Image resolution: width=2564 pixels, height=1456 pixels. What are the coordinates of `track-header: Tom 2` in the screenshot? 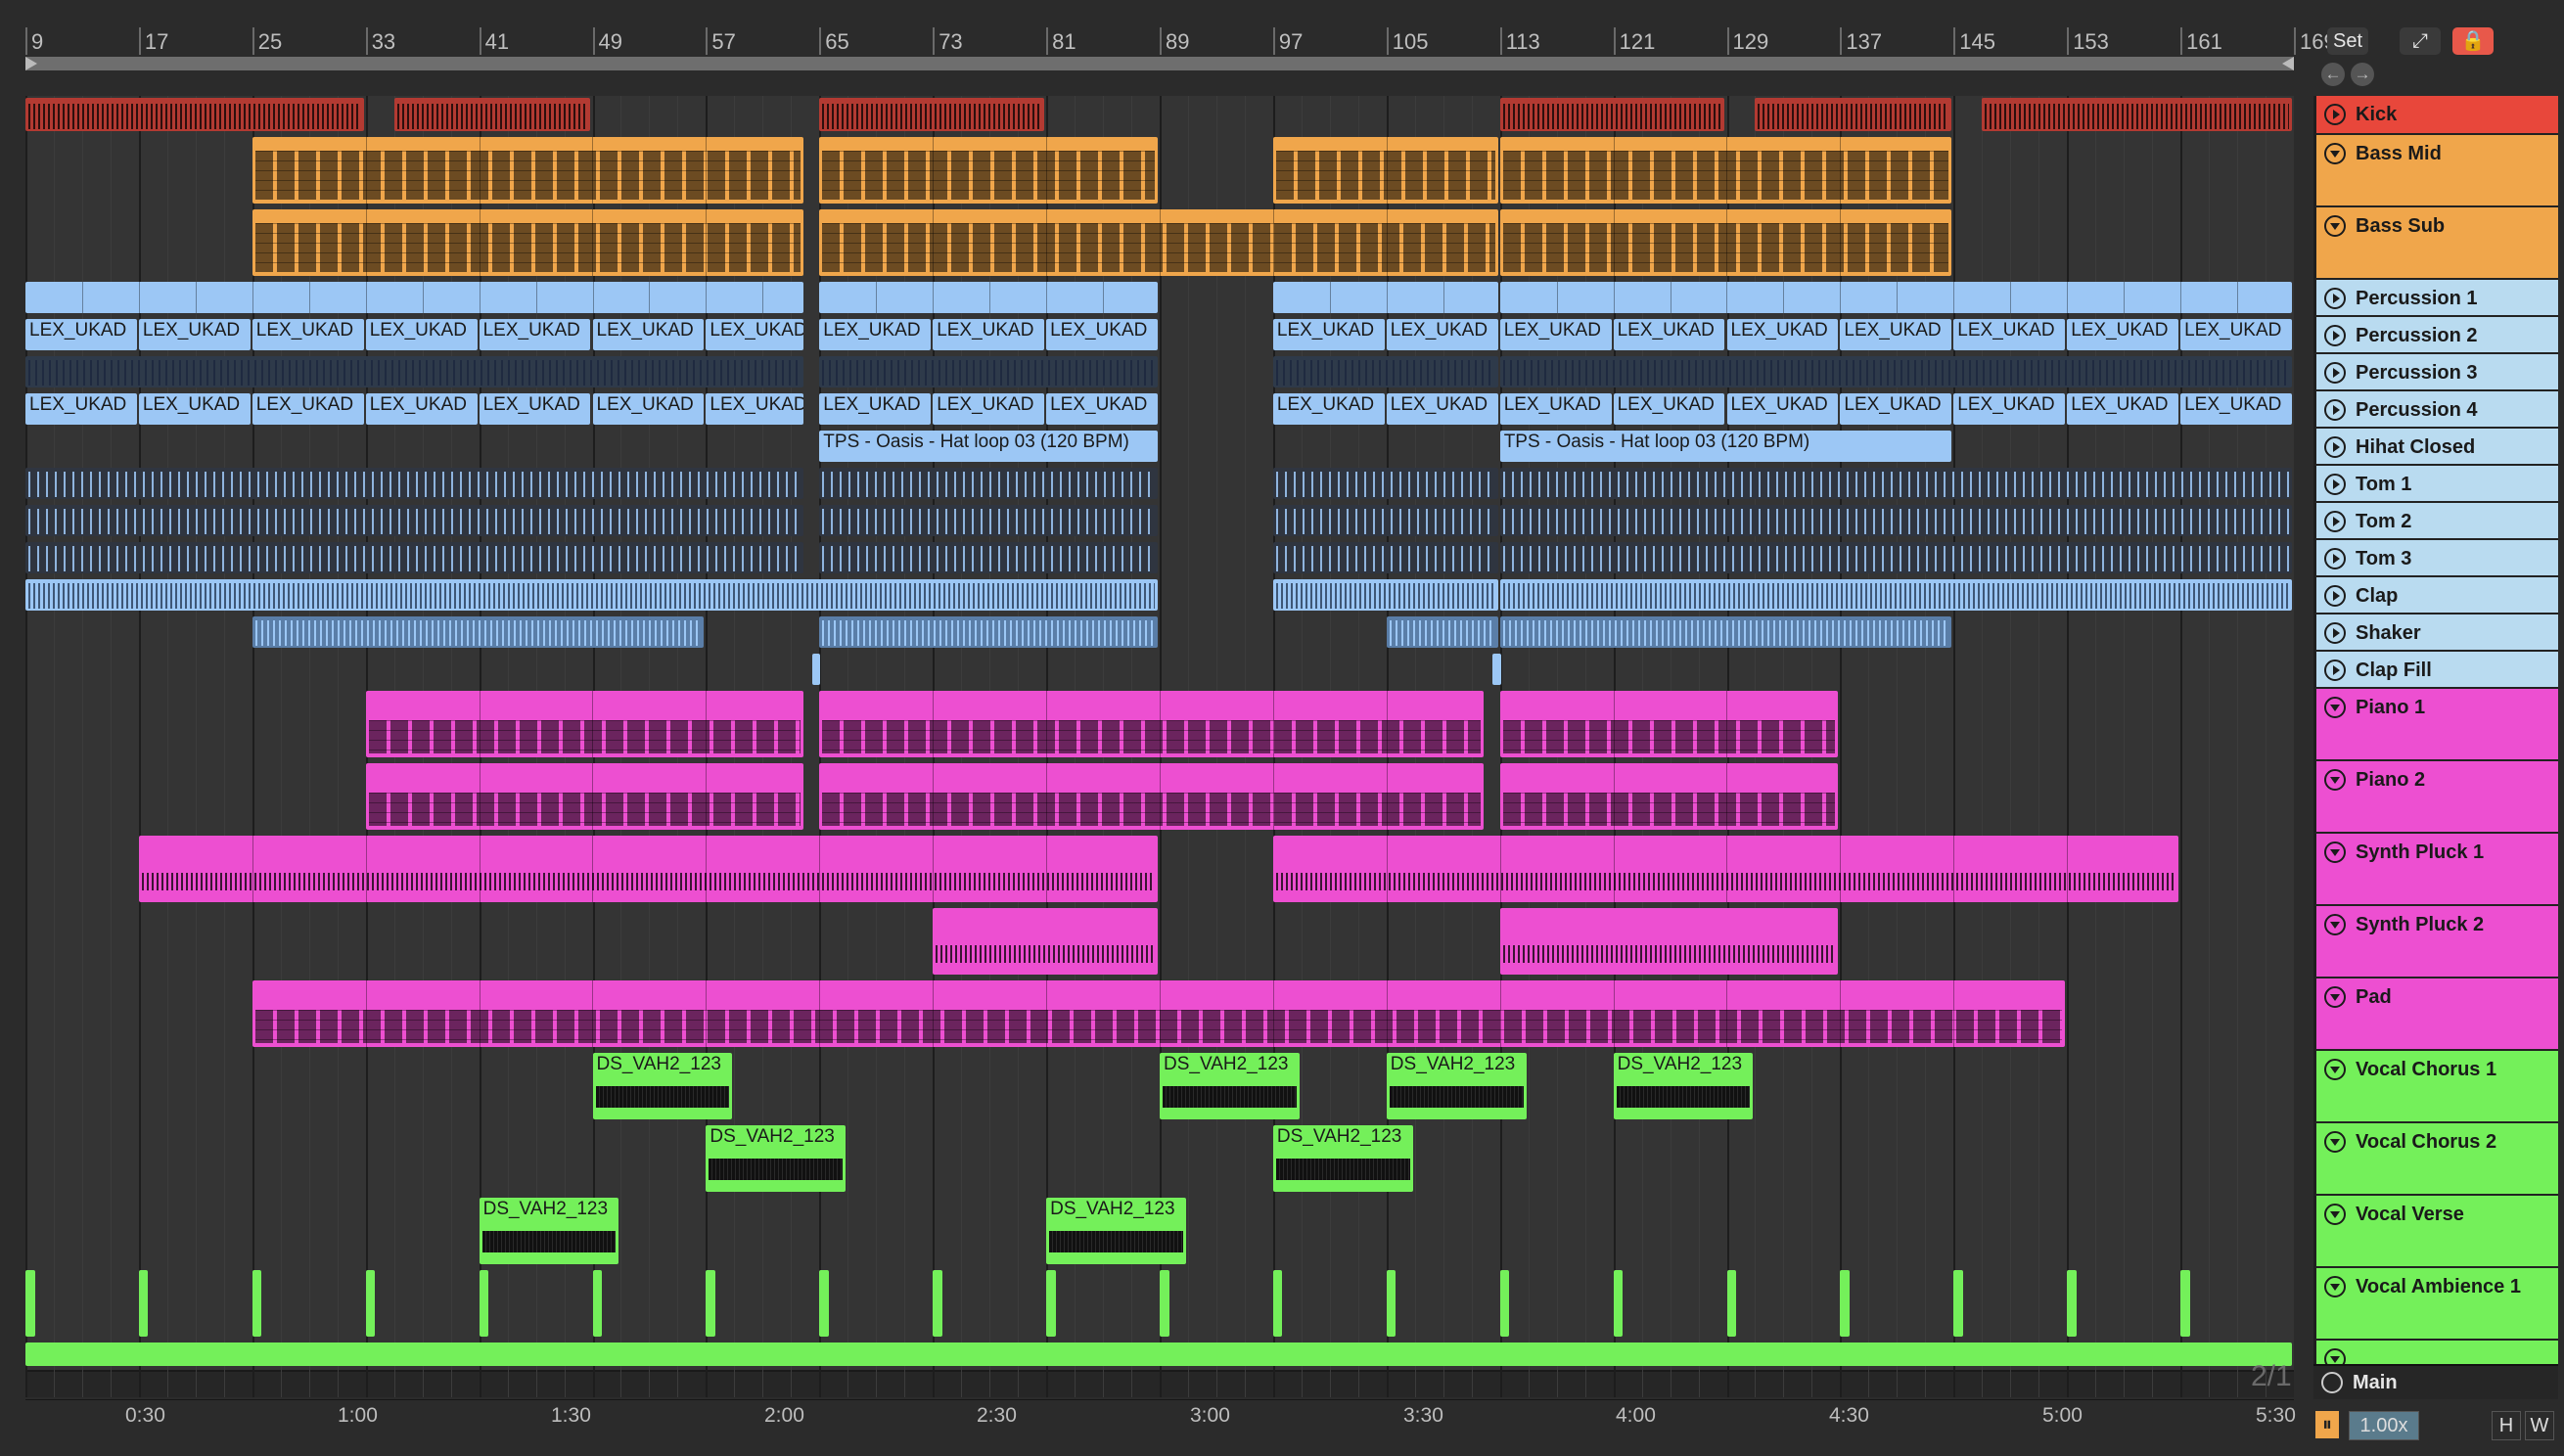 It's located at (2435, 521).